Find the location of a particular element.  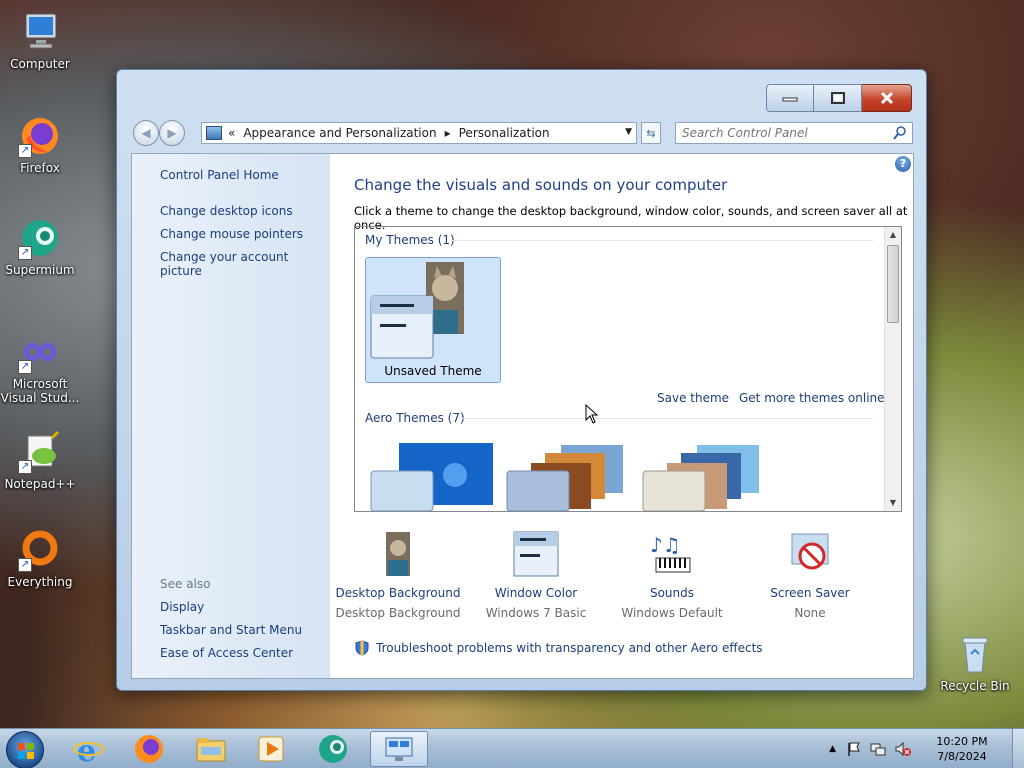

breadcrumb-appearance: Appearance and Personalization is located at coordinates (339, 133).